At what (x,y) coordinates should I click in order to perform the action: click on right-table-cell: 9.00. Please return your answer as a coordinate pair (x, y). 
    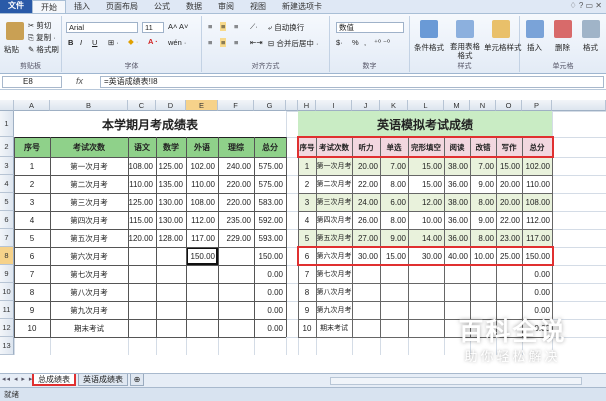
    Looking at the image, I should click on (483, 220).